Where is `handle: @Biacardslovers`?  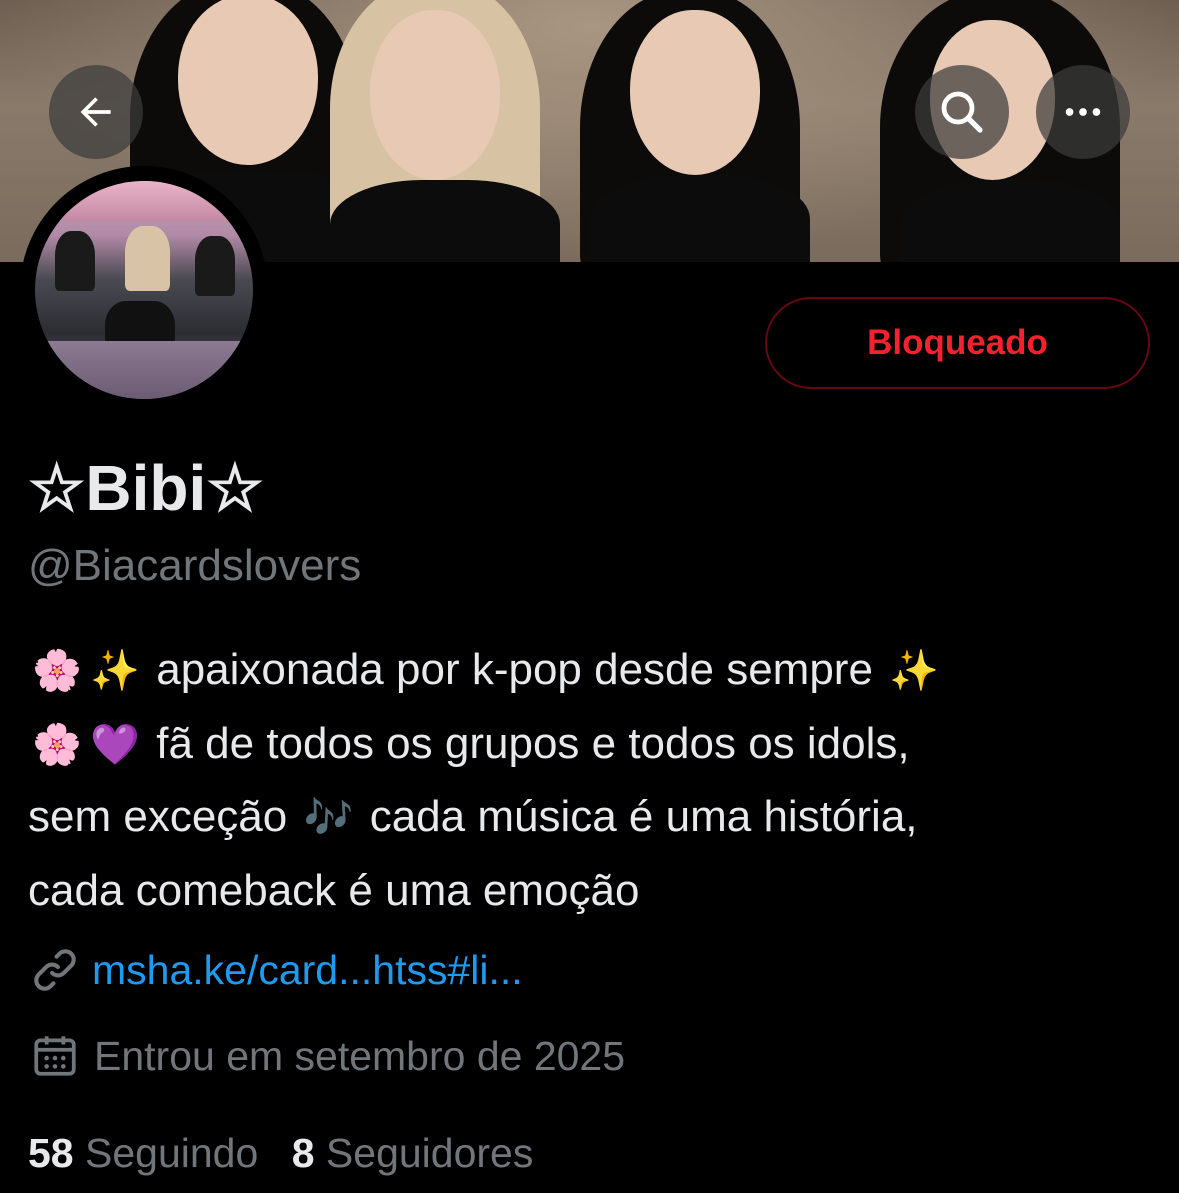 handle: @Biacardslovers is located at coordinates (195, 565).